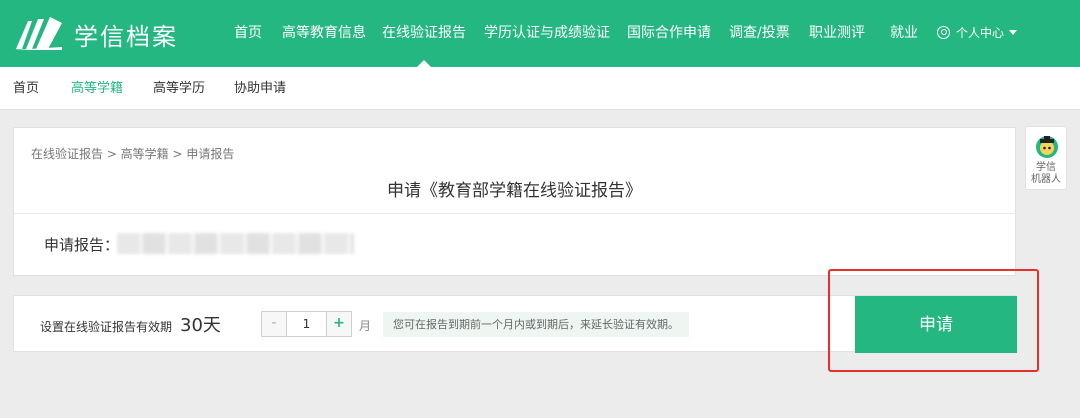  I want to click on validity-days: 30天, so click(200, 325).